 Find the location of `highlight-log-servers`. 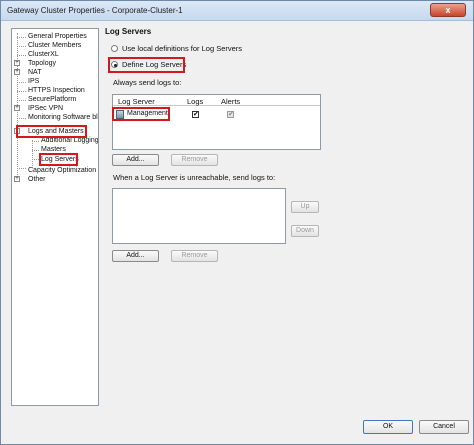

highlight-log-servers is located at coordinates (58, 159).